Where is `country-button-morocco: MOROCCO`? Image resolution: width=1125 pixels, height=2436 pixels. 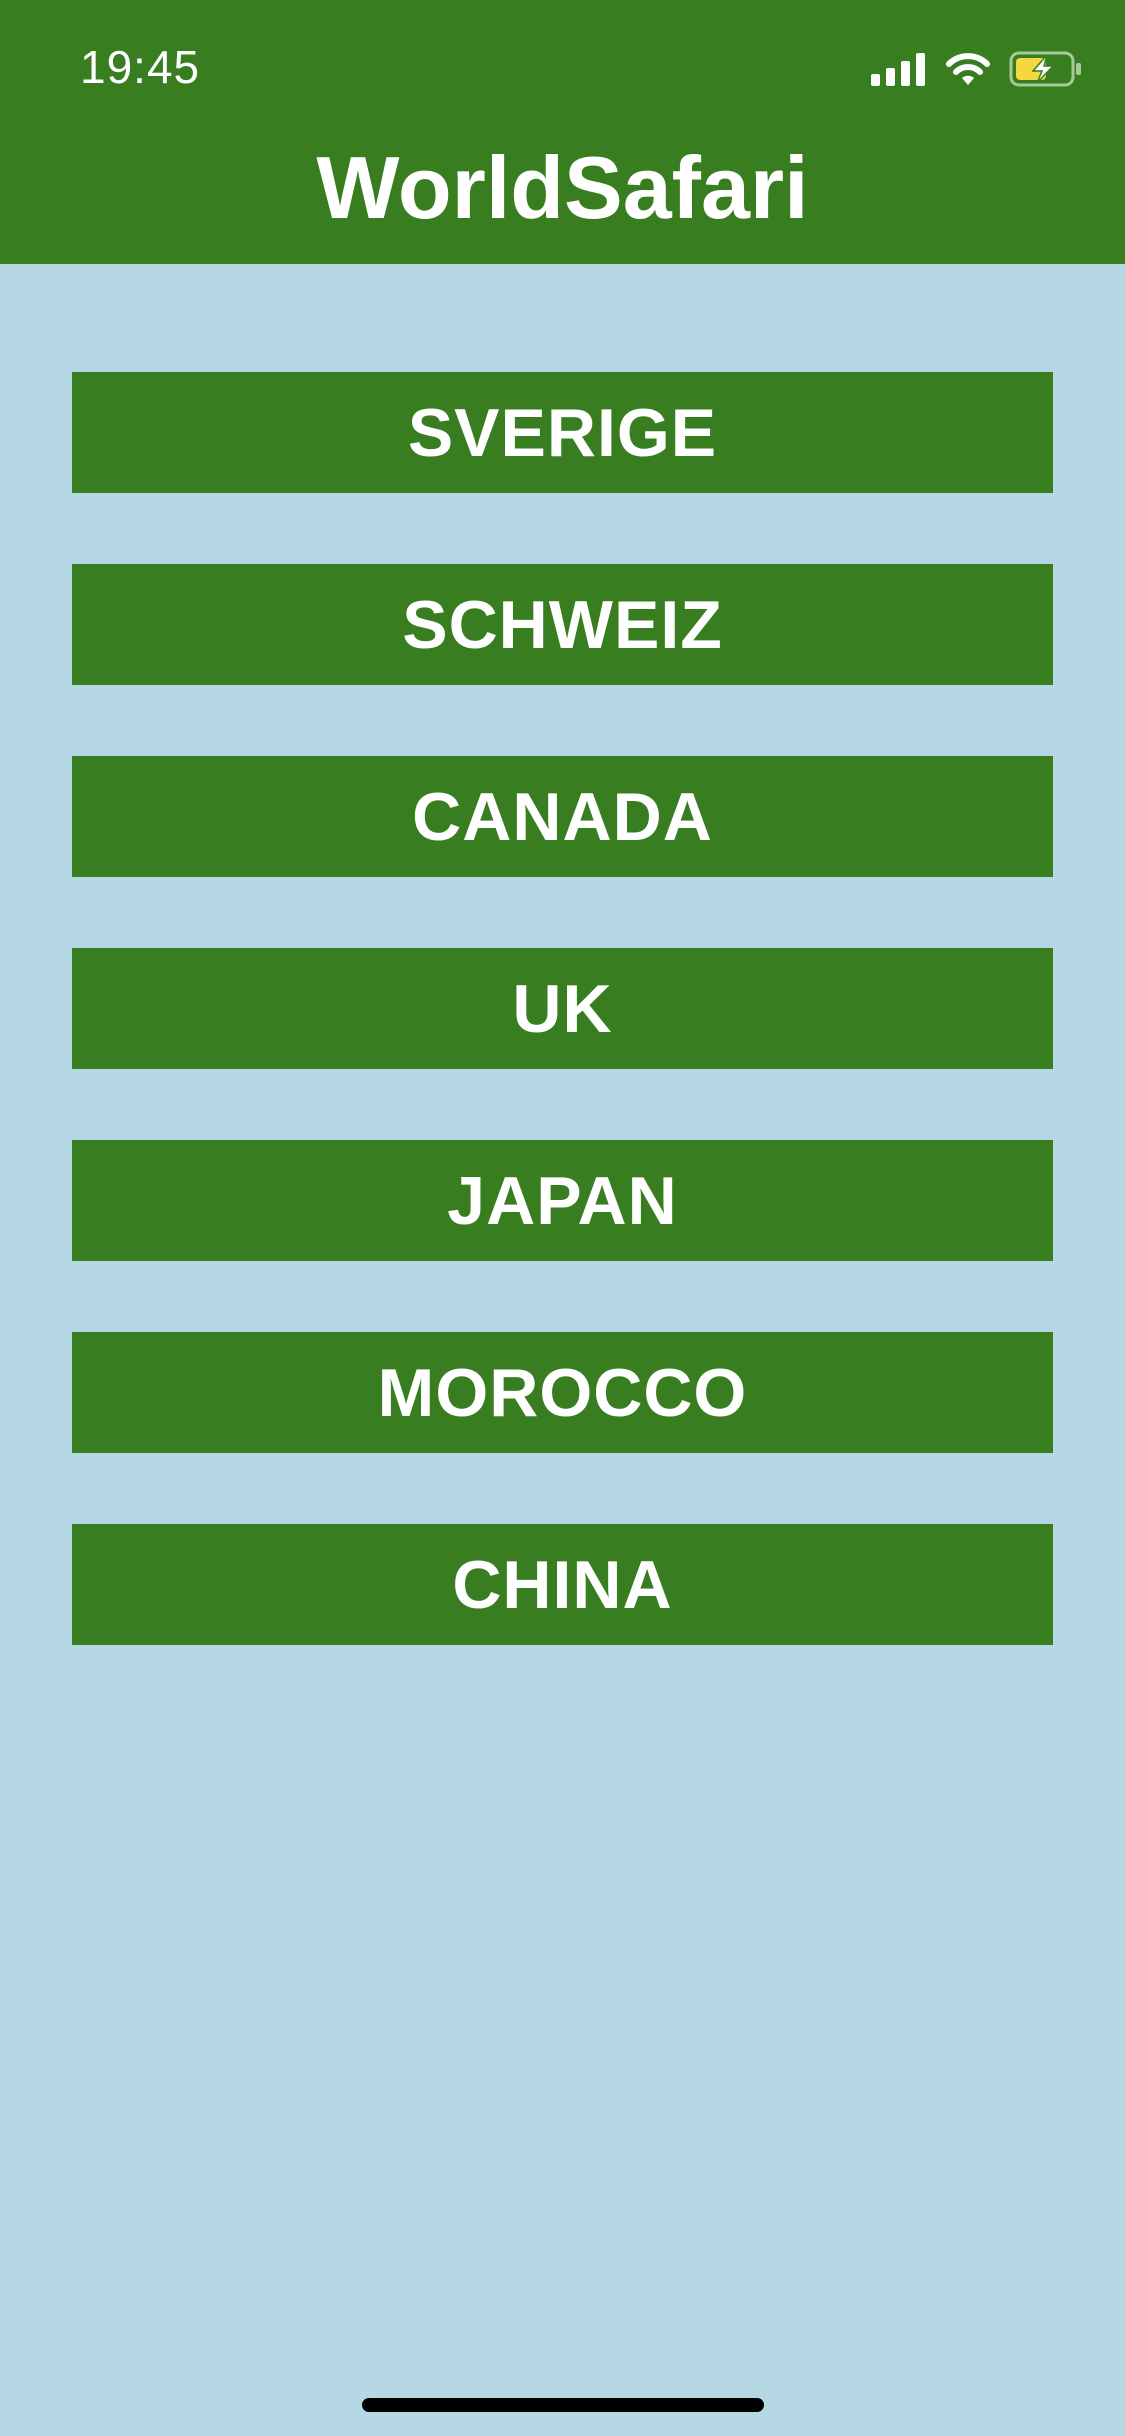 country-button-morocco: MOROCCO is located at coordinates (562, 1392).